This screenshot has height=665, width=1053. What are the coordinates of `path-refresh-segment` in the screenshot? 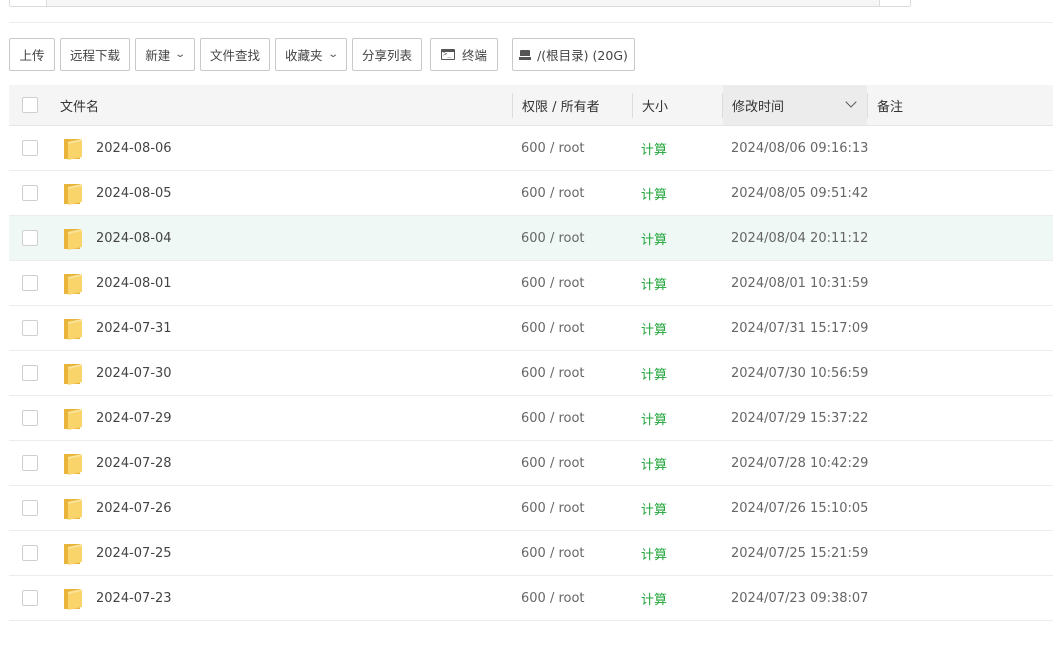 It's located at (894, 3).